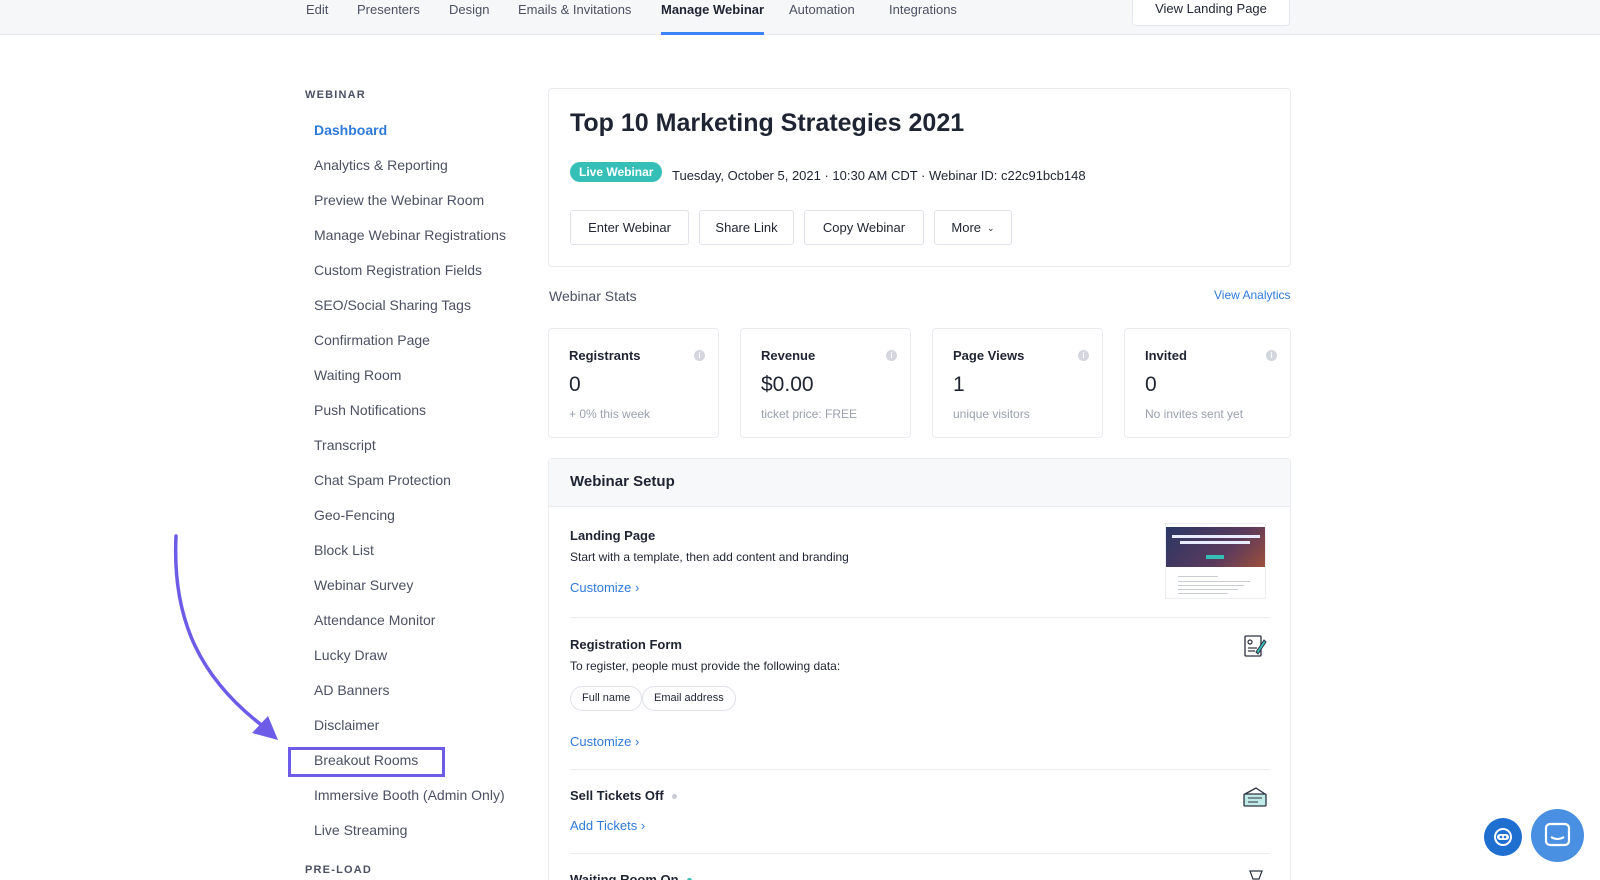 Image resolution: width=1600 pixels, height=880 pixels. I want to click on webinar-stats-label: Webinar Stats, so click(593, 296).